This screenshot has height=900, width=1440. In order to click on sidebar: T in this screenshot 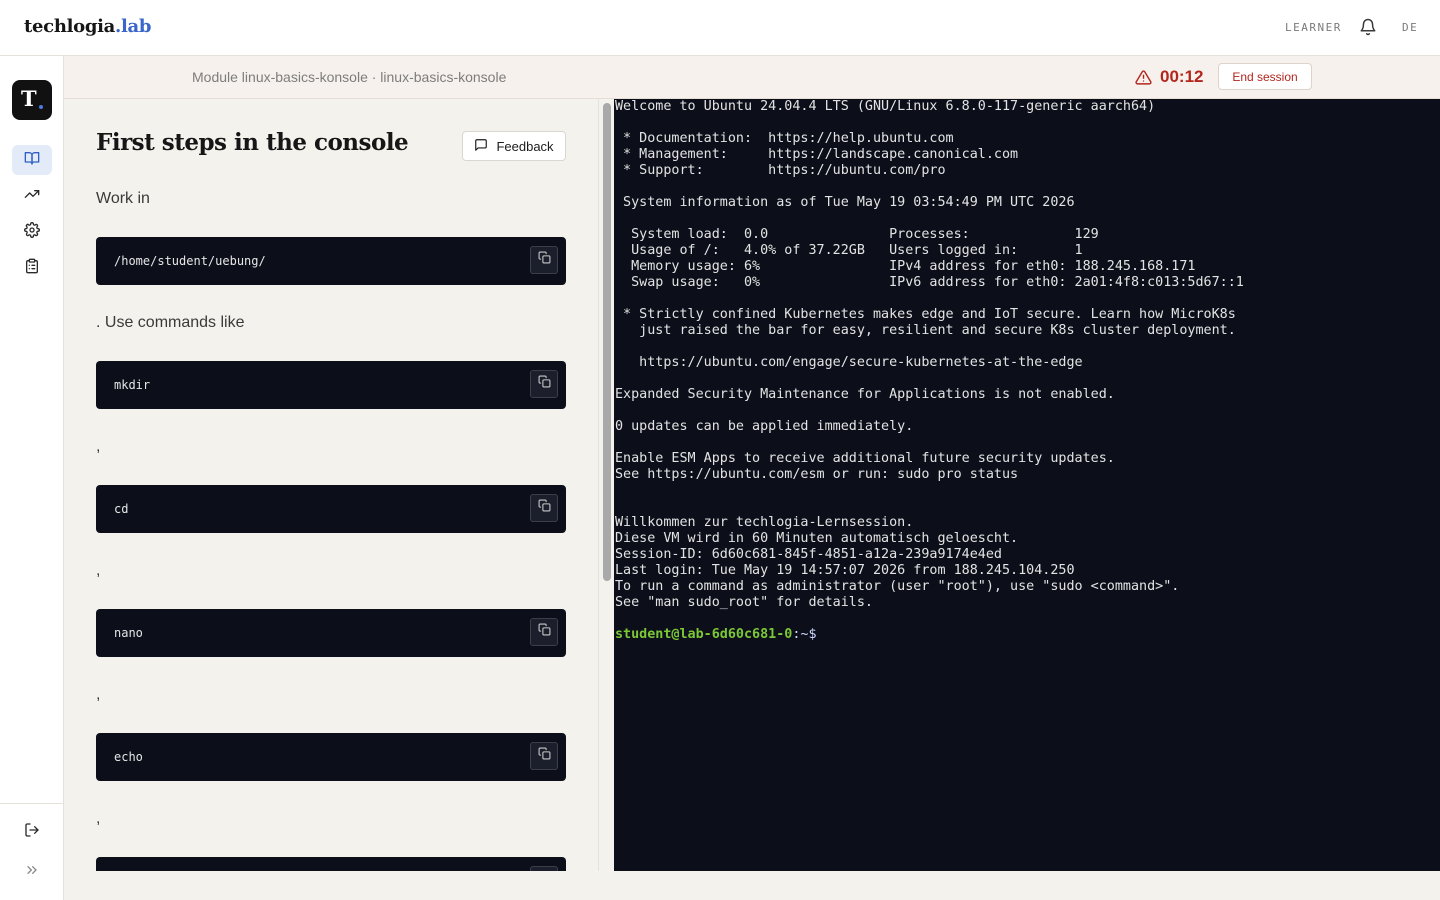, I will do `click(32, 478)`.